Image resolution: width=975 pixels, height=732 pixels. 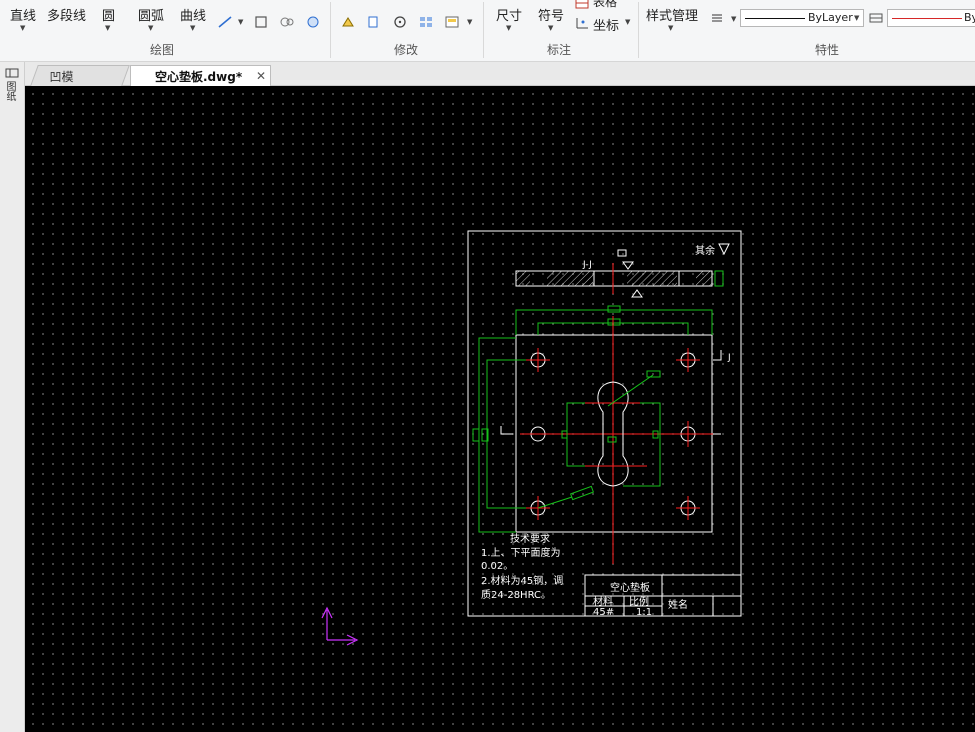 What do you see at coordinates (522, 580) in the screenshot?
I see `tech-req-line-3: 2.材料为45钢，调` at bounding box center [522, 580].